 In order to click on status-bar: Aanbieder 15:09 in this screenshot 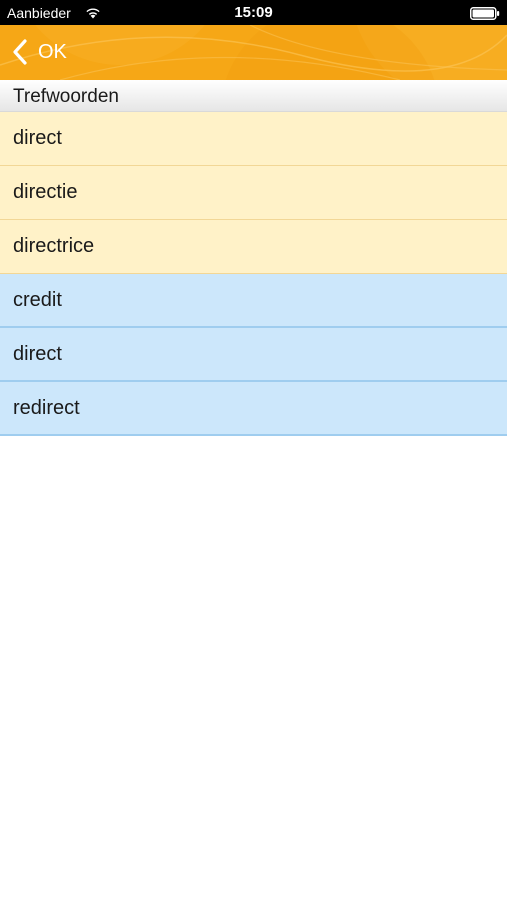, I will do `click(253, 12)`.